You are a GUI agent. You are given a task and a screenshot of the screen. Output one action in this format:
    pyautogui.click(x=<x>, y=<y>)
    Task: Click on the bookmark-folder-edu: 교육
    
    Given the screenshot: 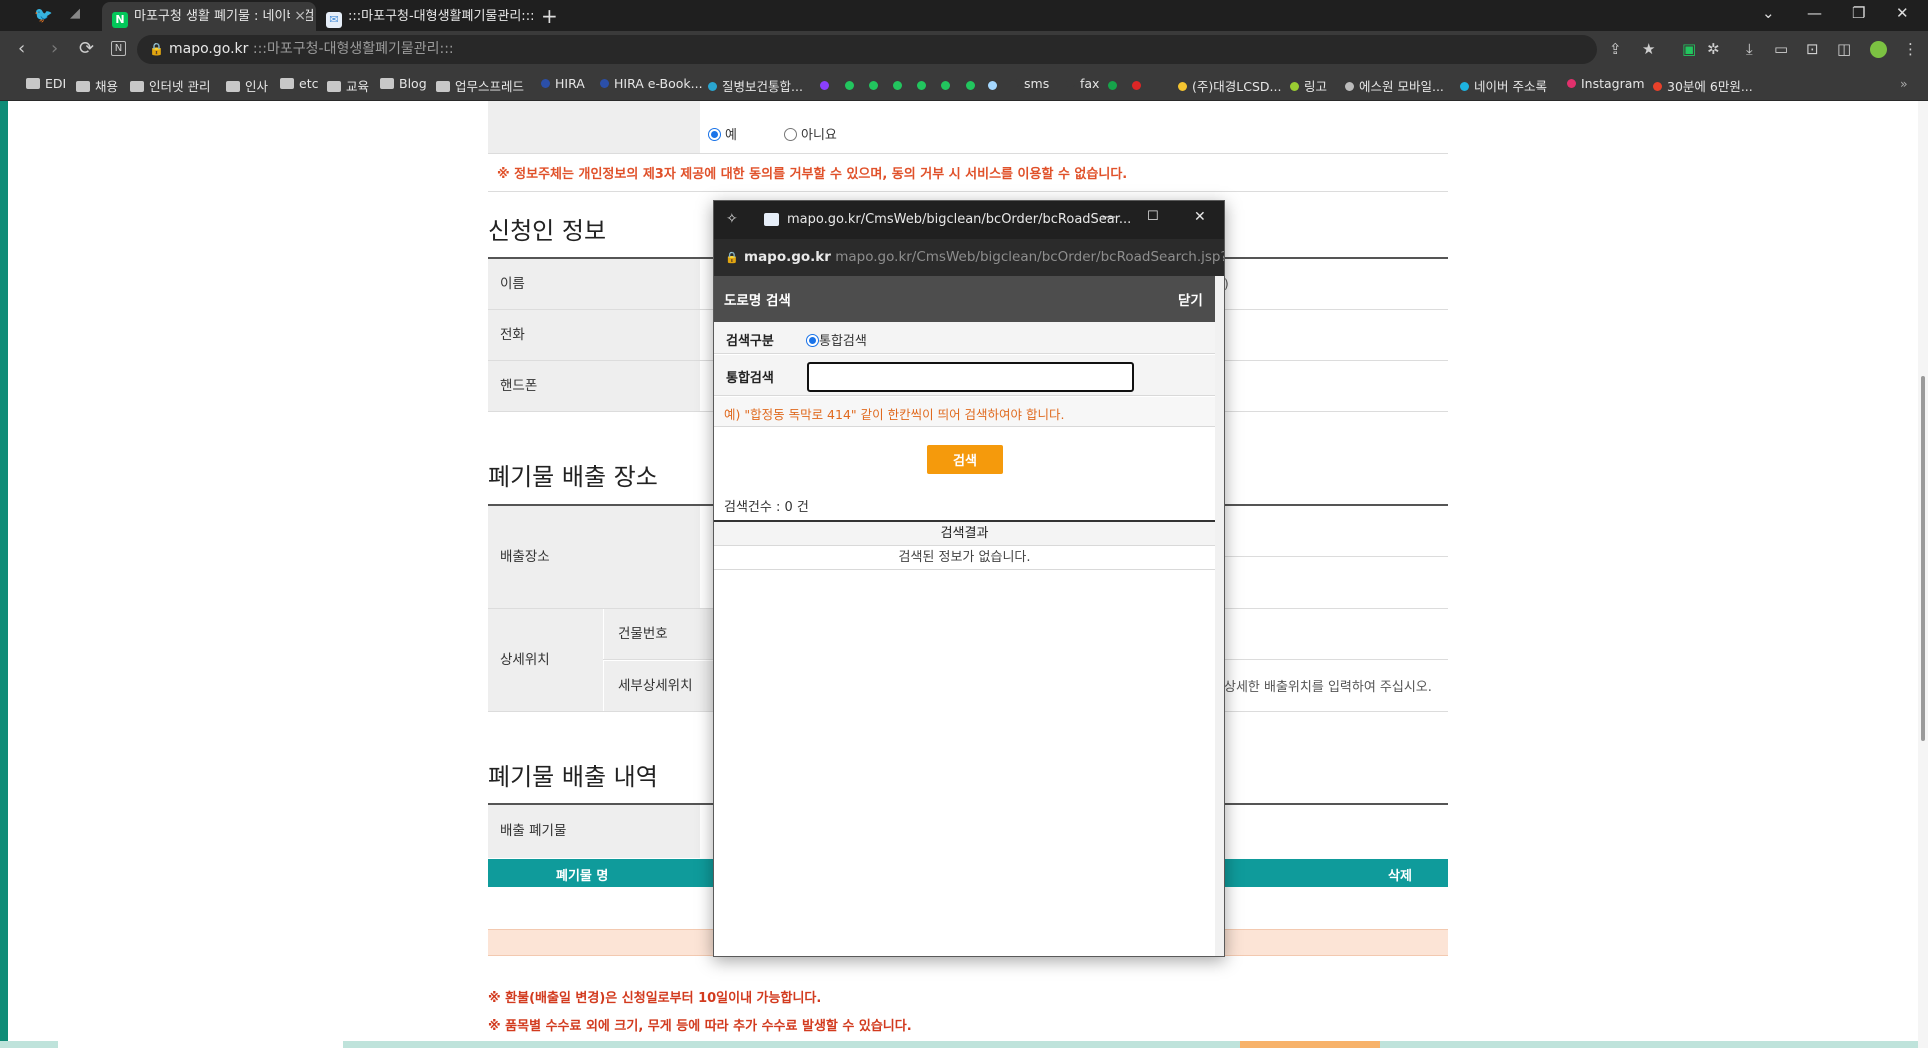 What is the action you would take?
    pyautogui.click(x=348, y=85)
    